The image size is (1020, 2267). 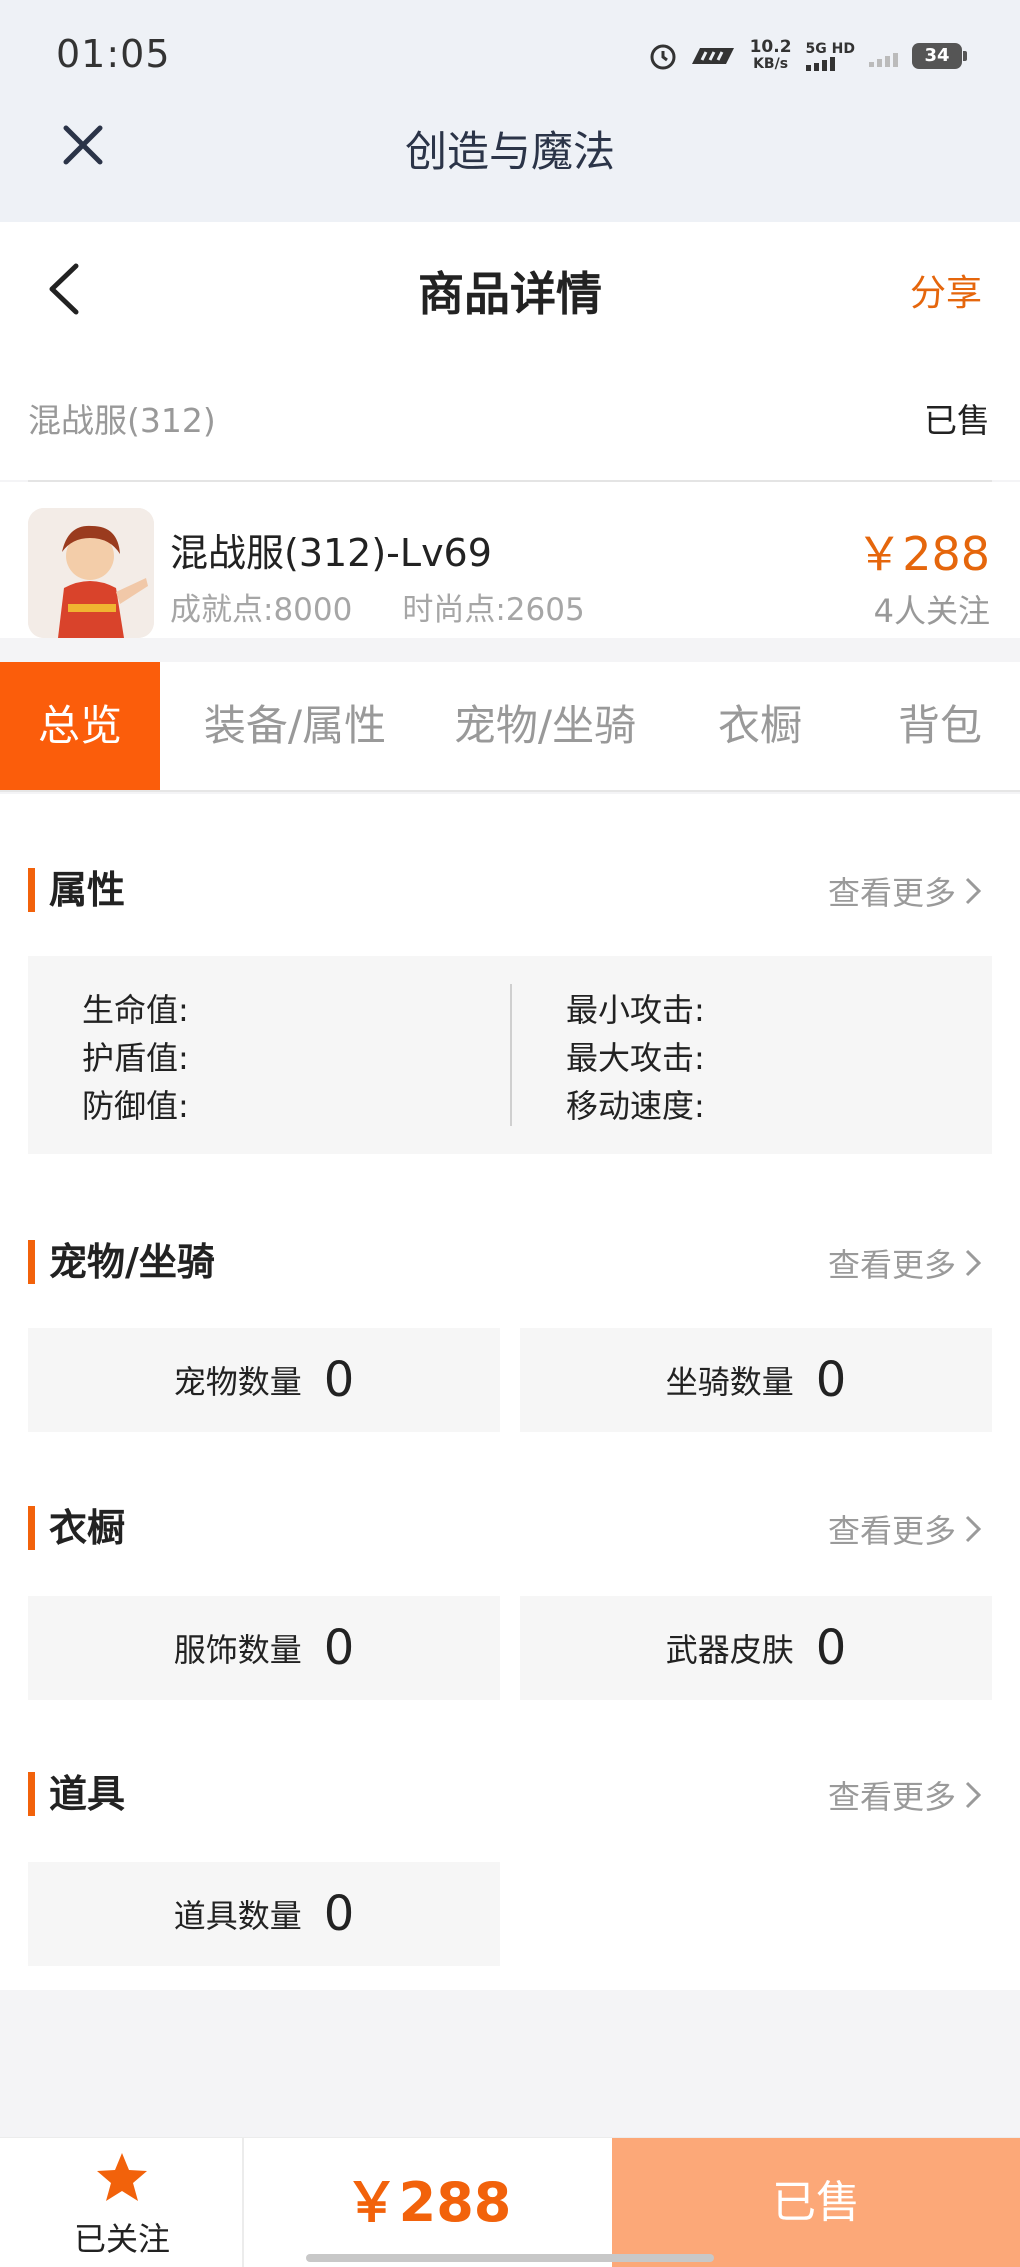 What do you see at coordinates (76, 1528) in the screenshot?
I see `section-title-wardrobe: 衣橱` at bounding box center [76, 1528].